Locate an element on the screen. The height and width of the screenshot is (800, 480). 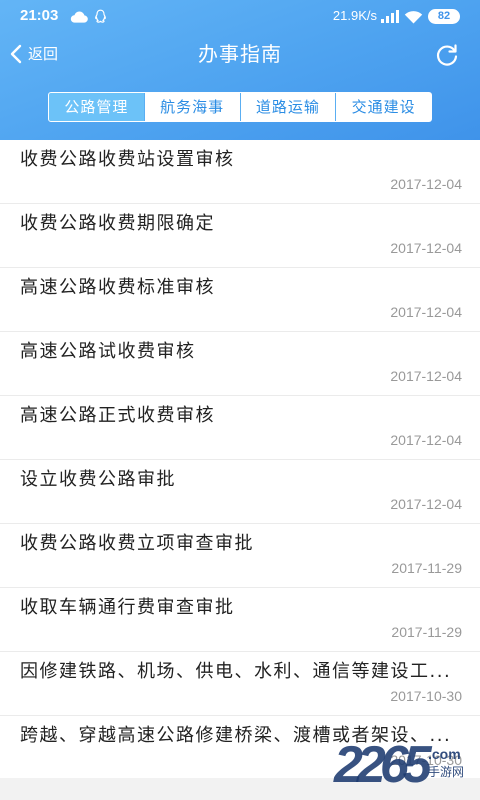
back-label: 返回 is located at coordinates (43, 54).